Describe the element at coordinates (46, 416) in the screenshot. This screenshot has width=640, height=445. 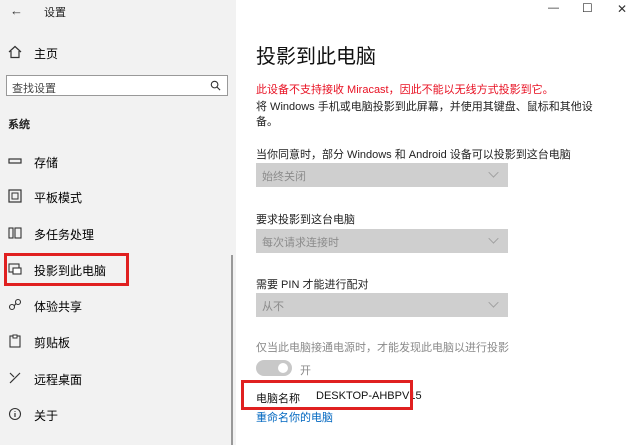
I see `sidebar-item-label: 关于` at that location.